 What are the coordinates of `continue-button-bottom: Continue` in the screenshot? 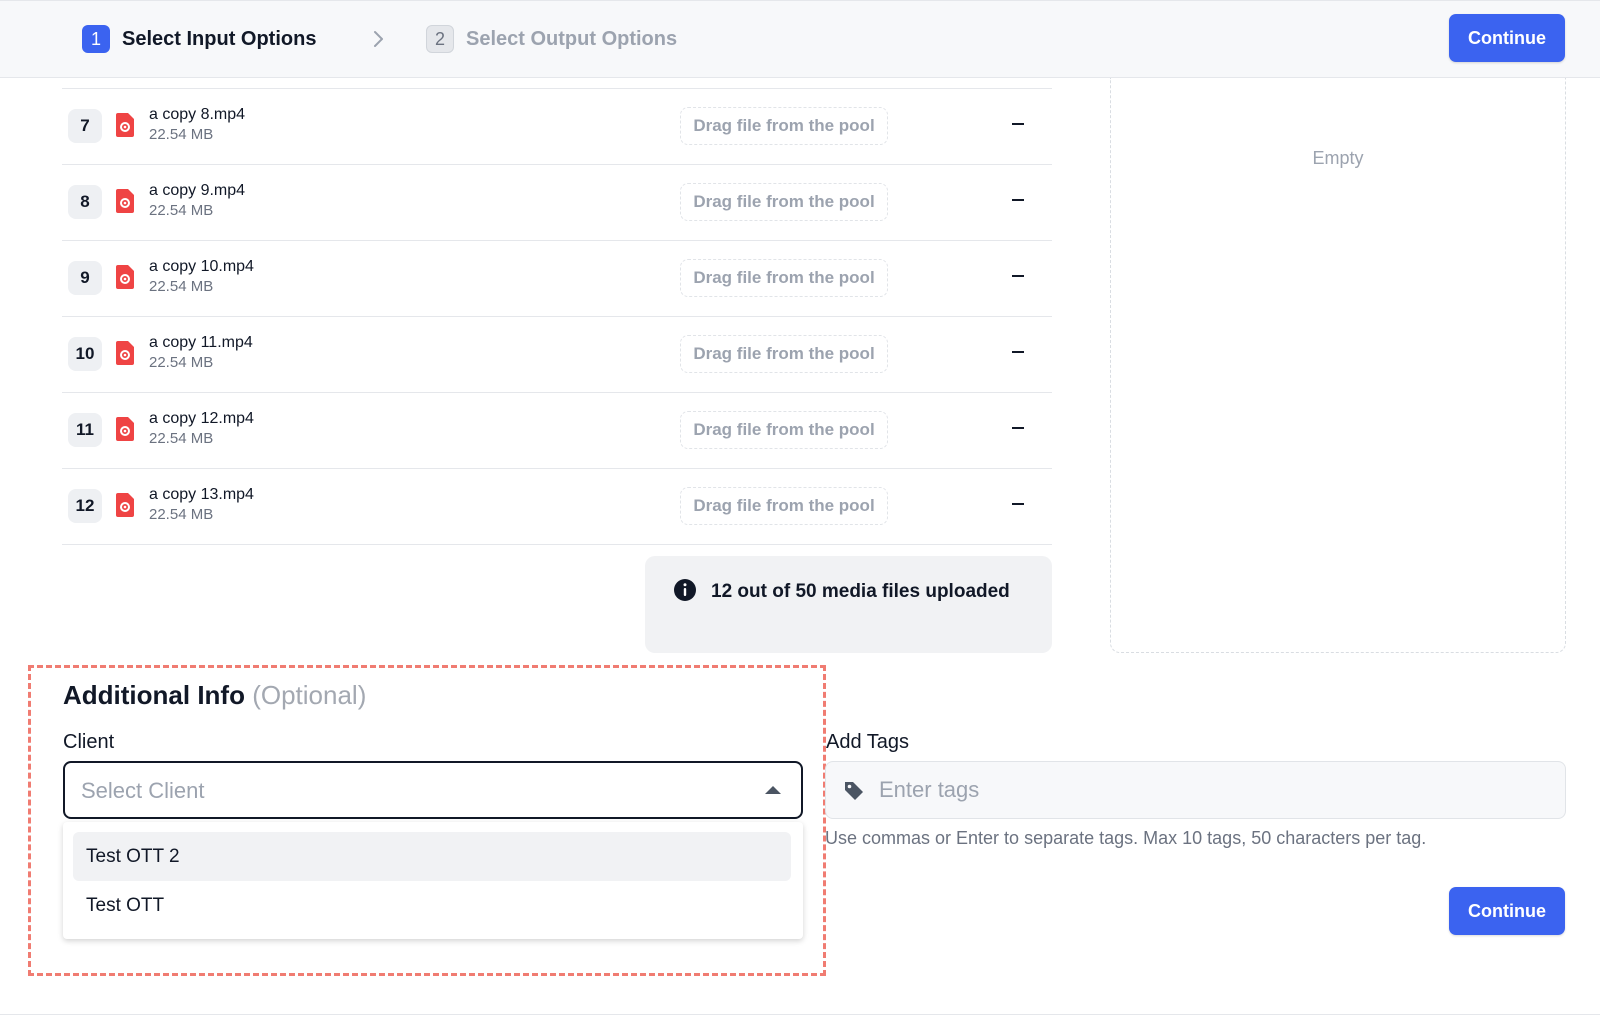 It's located at (1507, 911).